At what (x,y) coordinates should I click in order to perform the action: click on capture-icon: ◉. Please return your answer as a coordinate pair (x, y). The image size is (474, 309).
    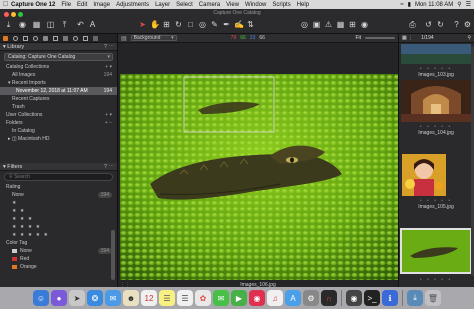
    Looking at the image, I should click on (22, 24).